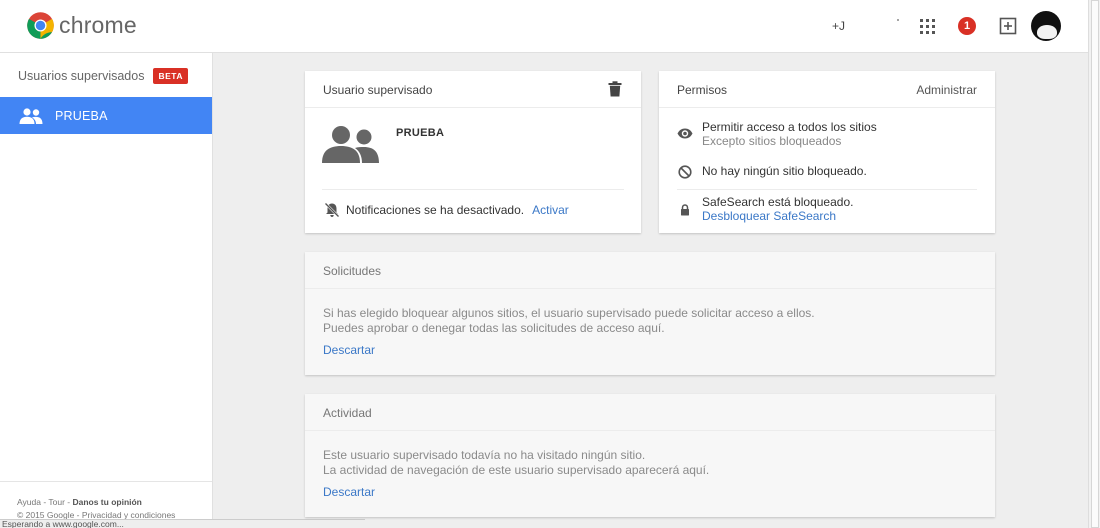 This screenshot has width=1100, height=528. I want to click on account-avatar, so click(1046, 26).